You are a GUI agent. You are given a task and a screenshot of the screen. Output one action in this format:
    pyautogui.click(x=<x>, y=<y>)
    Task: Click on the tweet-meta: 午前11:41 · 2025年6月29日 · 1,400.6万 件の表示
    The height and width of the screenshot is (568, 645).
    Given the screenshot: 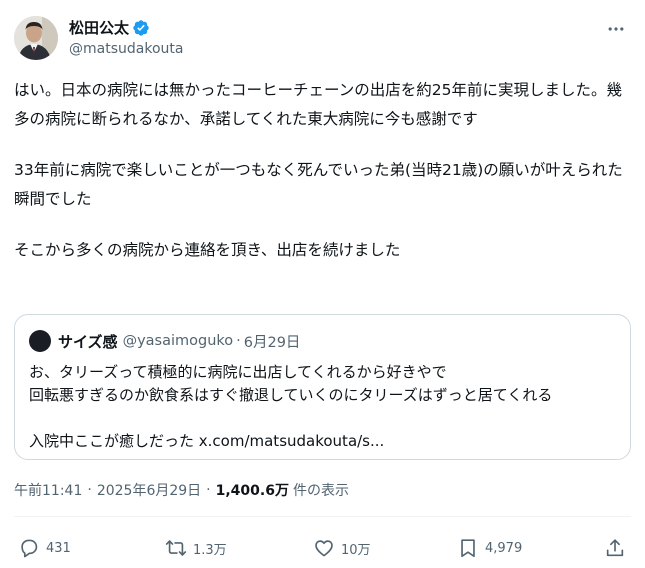 What is the action you would take?
    pyautogui.click(x=181, y=490)
    